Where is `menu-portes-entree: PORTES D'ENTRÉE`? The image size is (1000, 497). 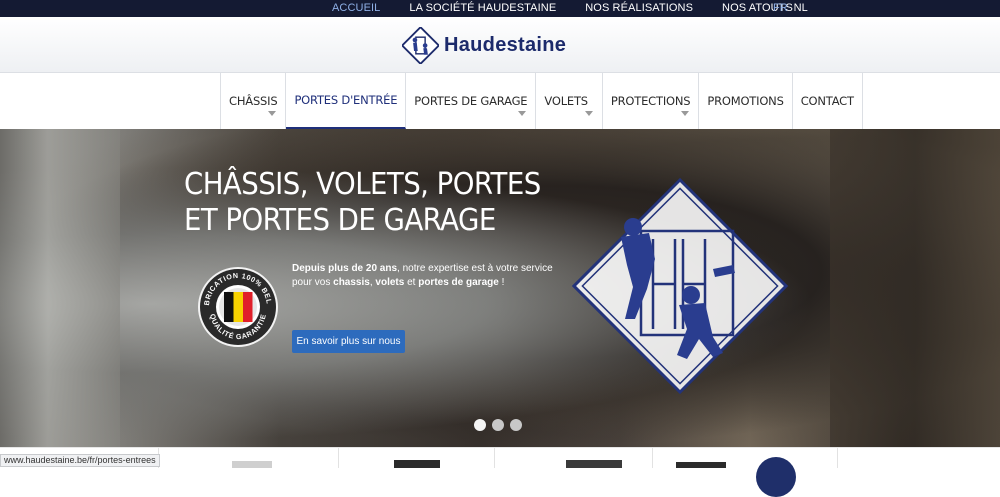 menu-portes-entree: PORTES D'ENTRÉE is located at coordinates (346, 101).